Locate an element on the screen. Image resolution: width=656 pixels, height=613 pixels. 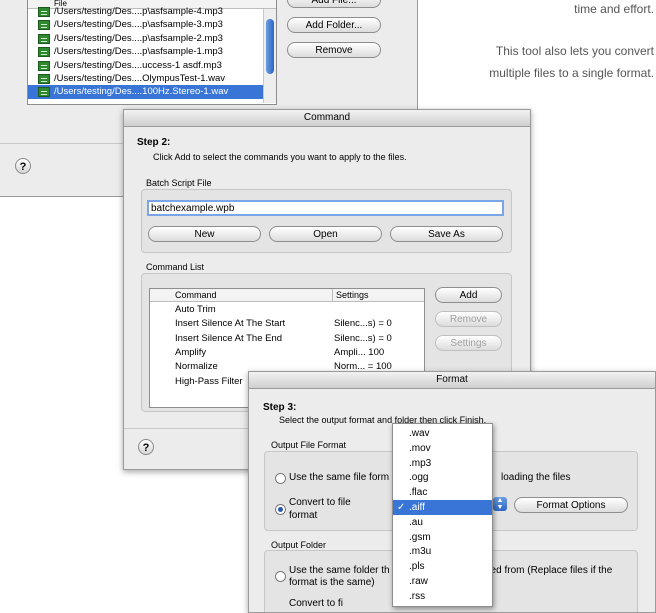
save-as-button: Save As is located at coordinates (446, 234).